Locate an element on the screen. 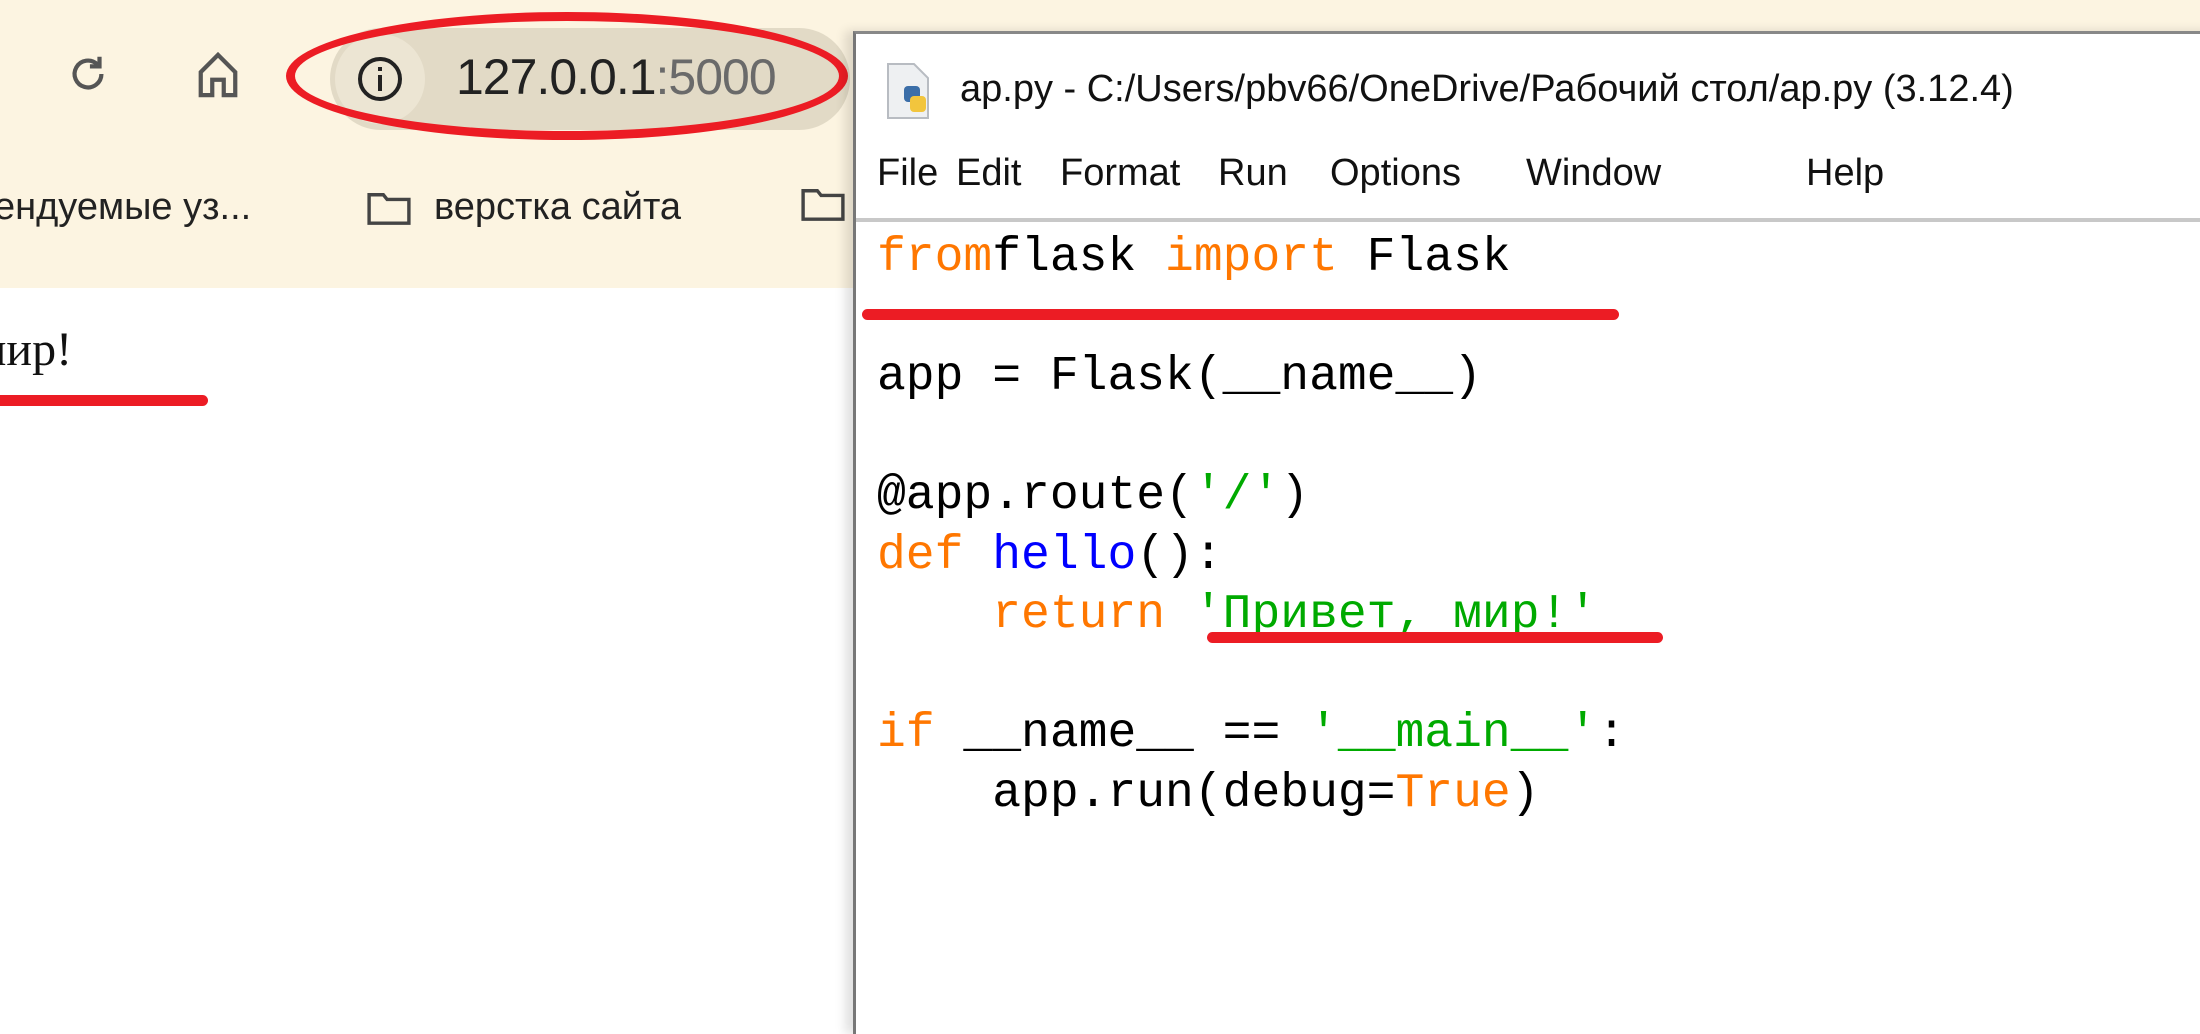 The width and height of the screenshot is (2200, 1034). menu-file: File is located at coordinates (907, 173).